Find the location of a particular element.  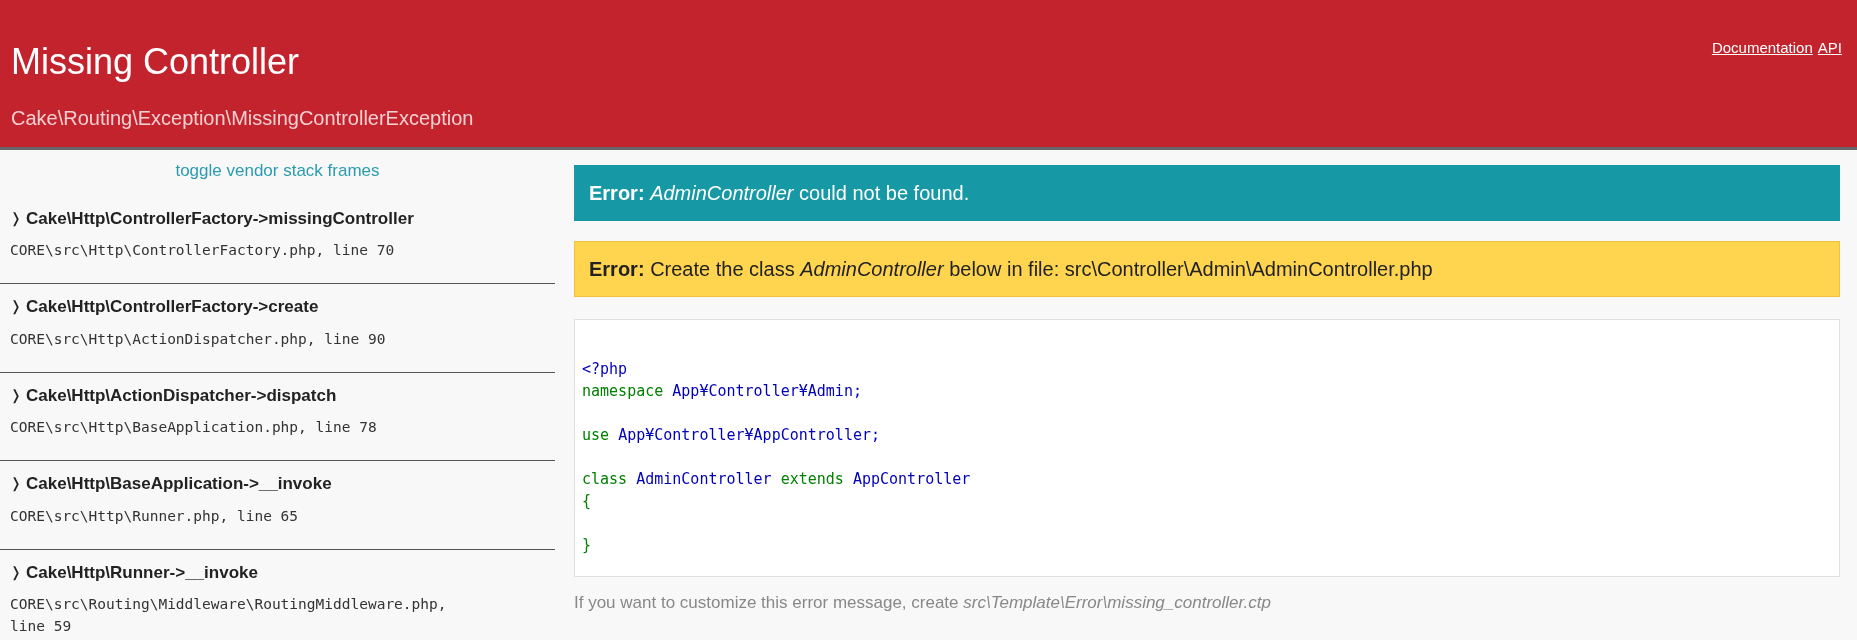

frame-location: CORE\src\Http\Runner.php, line 65 is located at coordinates (155, 516).